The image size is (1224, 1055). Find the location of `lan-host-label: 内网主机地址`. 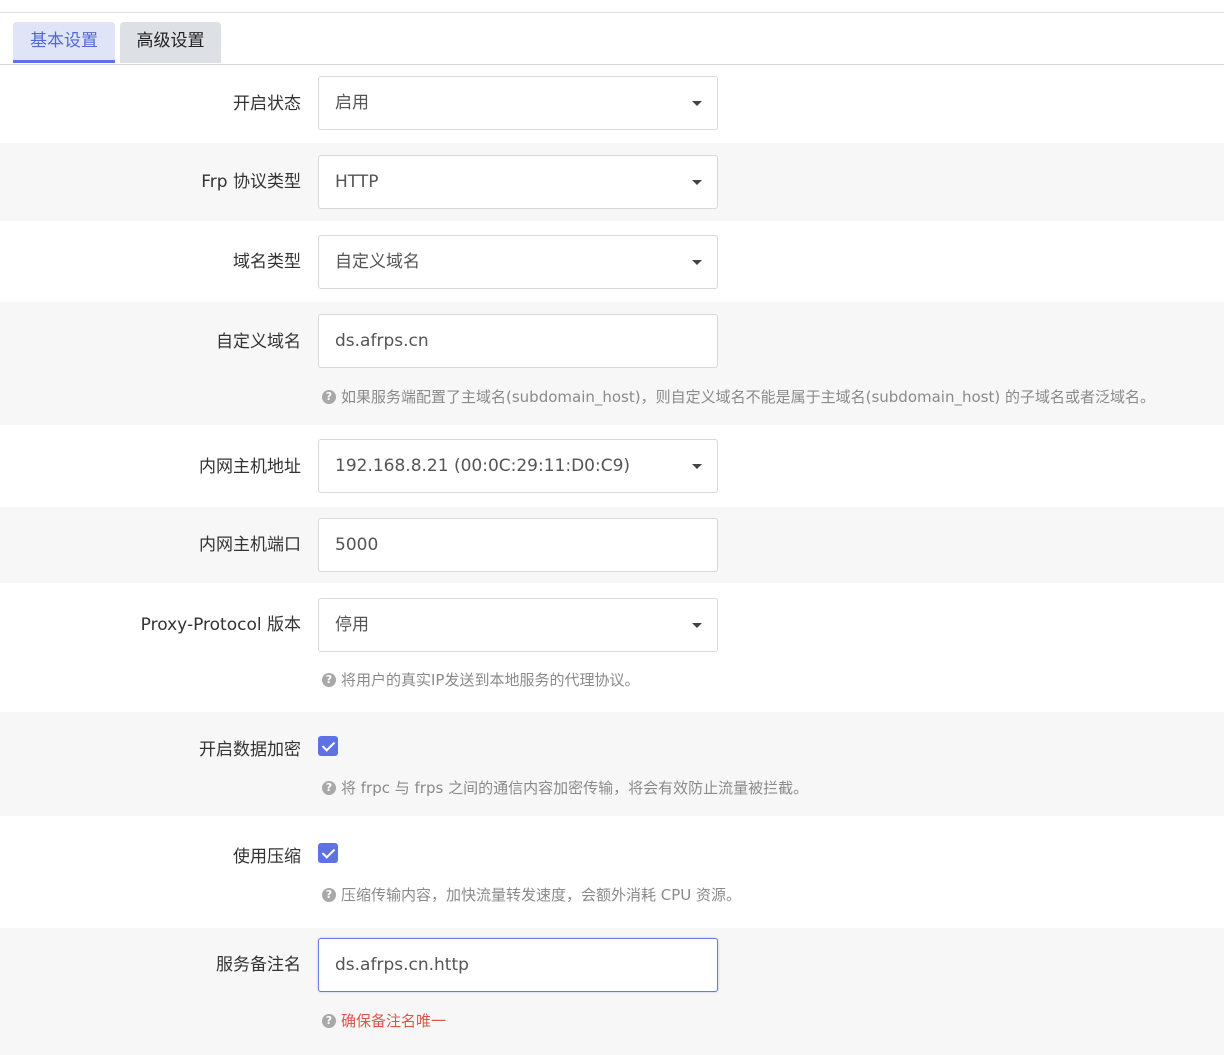

lan-host-label: 内网主机地址 is located at coordinates (250, 467).